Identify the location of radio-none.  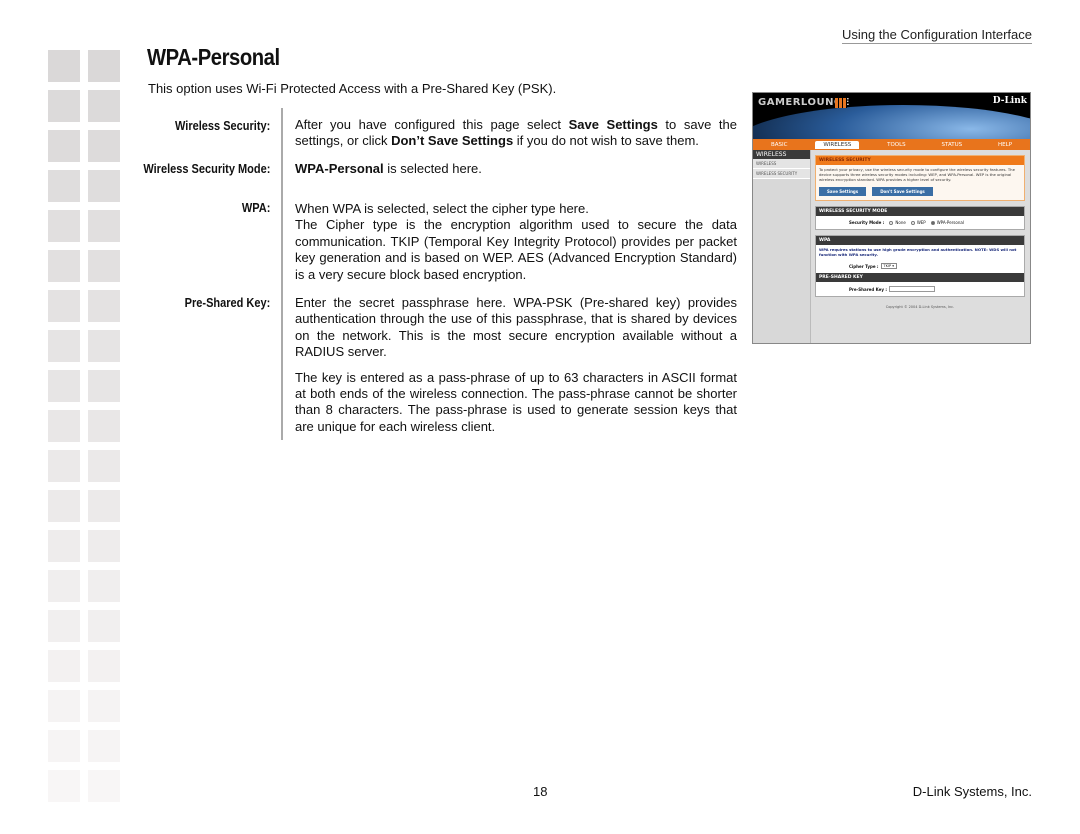
(891, 222).